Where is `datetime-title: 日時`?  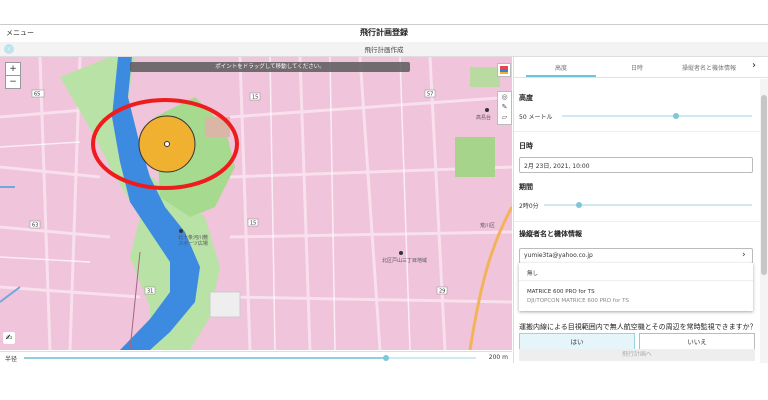 datetime-title: 日時 is located at coordinates (526, 146).